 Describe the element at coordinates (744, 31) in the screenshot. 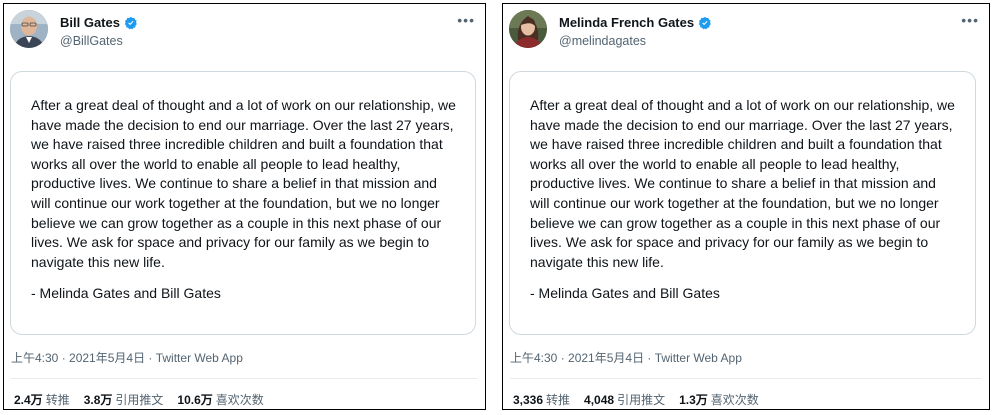

I see `tweet-header: Melinda French Gates @melindagates •••` at that location.